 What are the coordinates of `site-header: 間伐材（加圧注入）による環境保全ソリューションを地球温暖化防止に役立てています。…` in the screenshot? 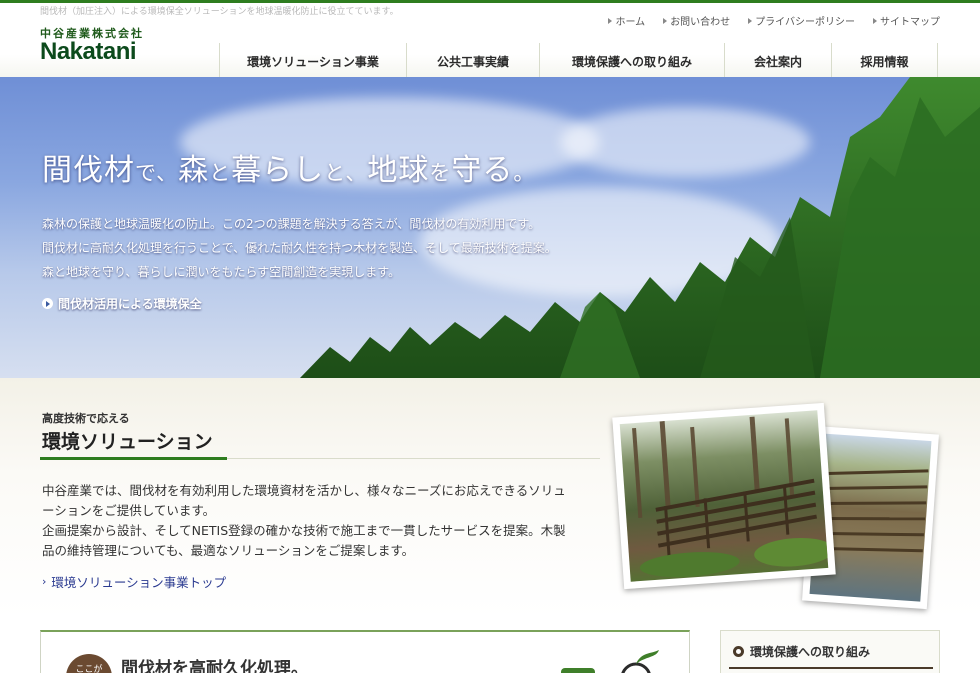 It's located at (490, 39).